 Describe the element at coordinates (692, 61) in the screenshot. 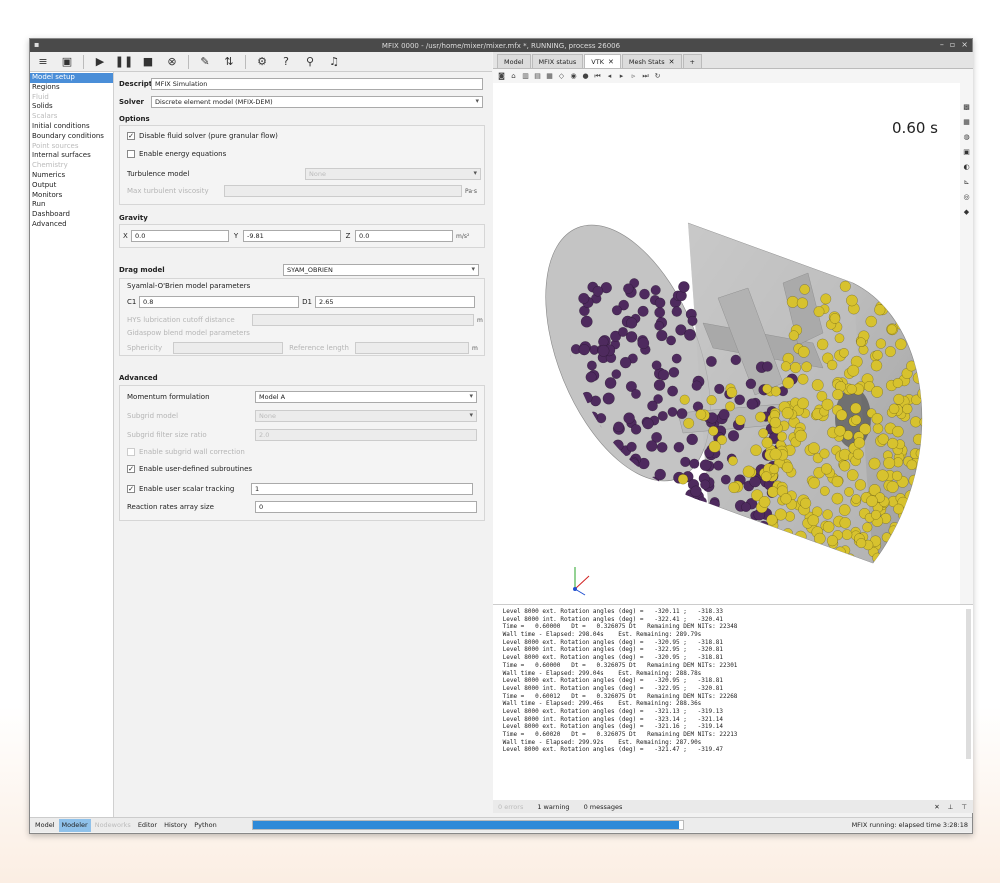

I see `tab-add: +` at that location.